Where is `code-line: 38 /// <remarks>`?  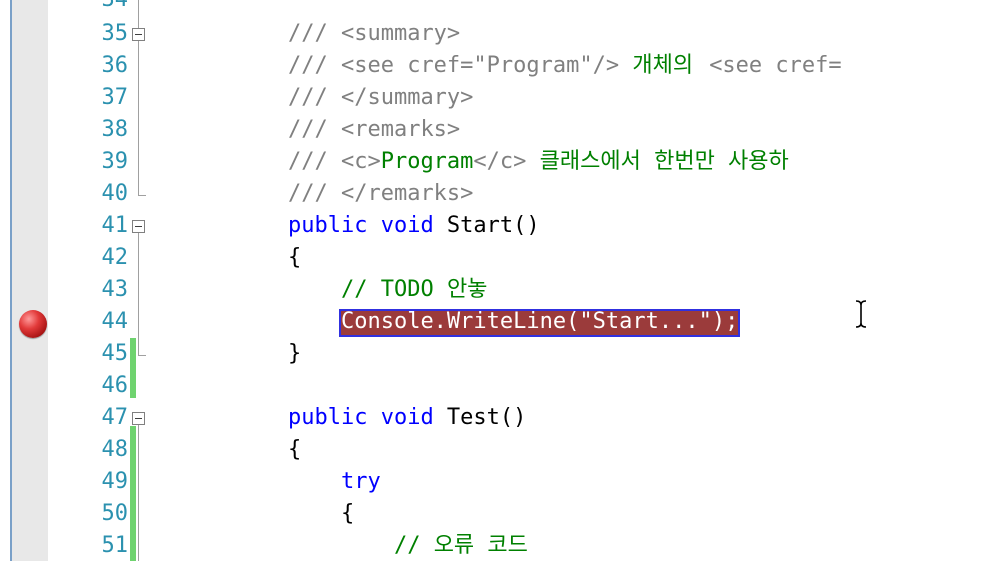
code-line: 38 /// <remarks> is located at coordinates (491, 130).